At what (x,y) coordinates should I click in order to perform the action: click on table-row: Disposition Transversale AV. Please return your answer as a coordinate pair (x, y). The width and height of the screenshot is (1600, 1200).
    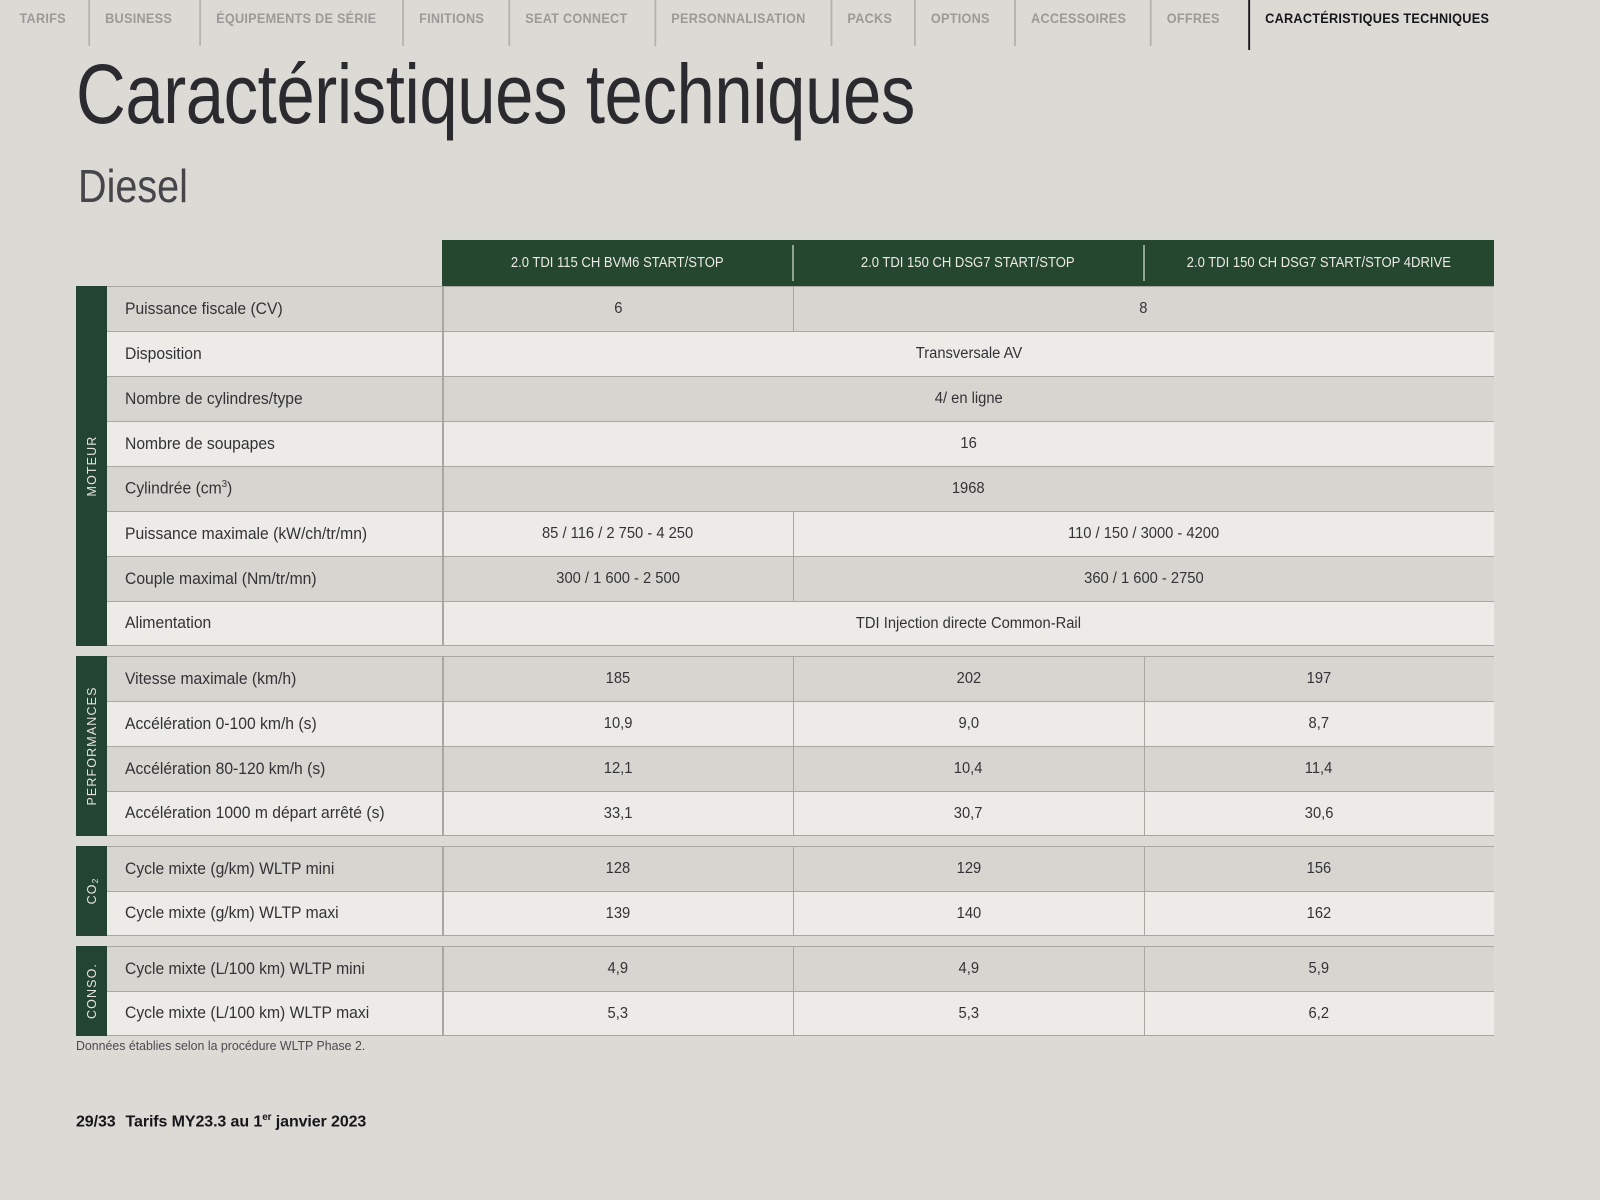
    Looking at the image, I should click on (800, 353).